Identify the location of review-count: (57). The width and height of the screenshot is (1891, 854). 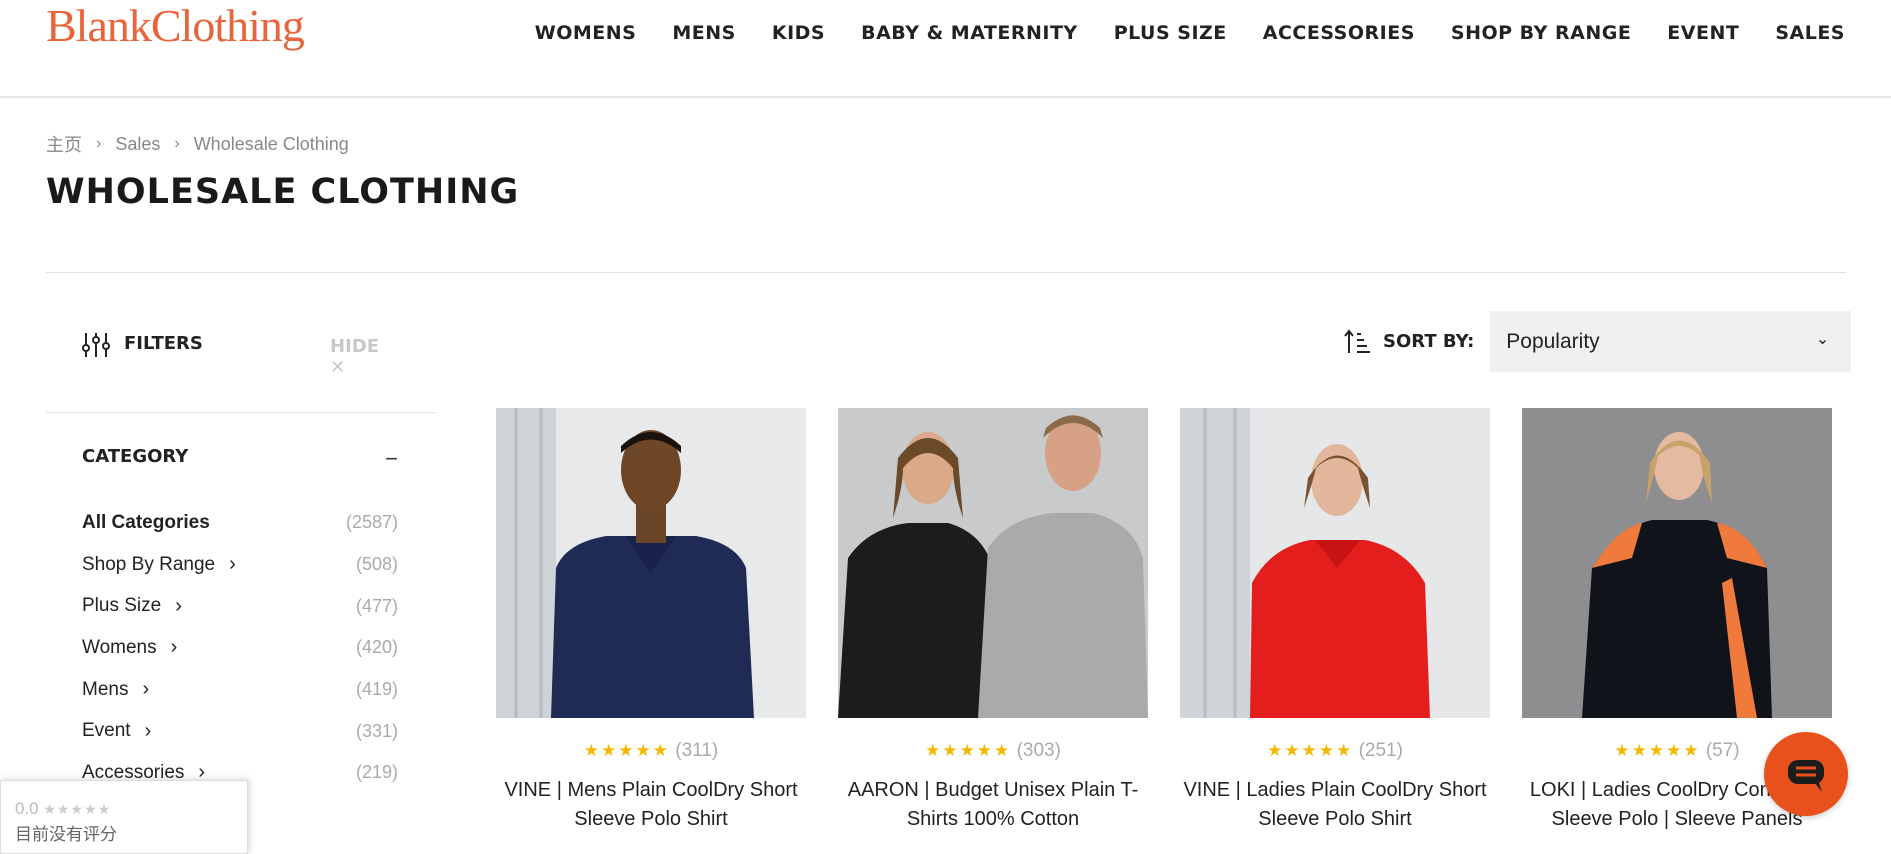
(1722, 750).